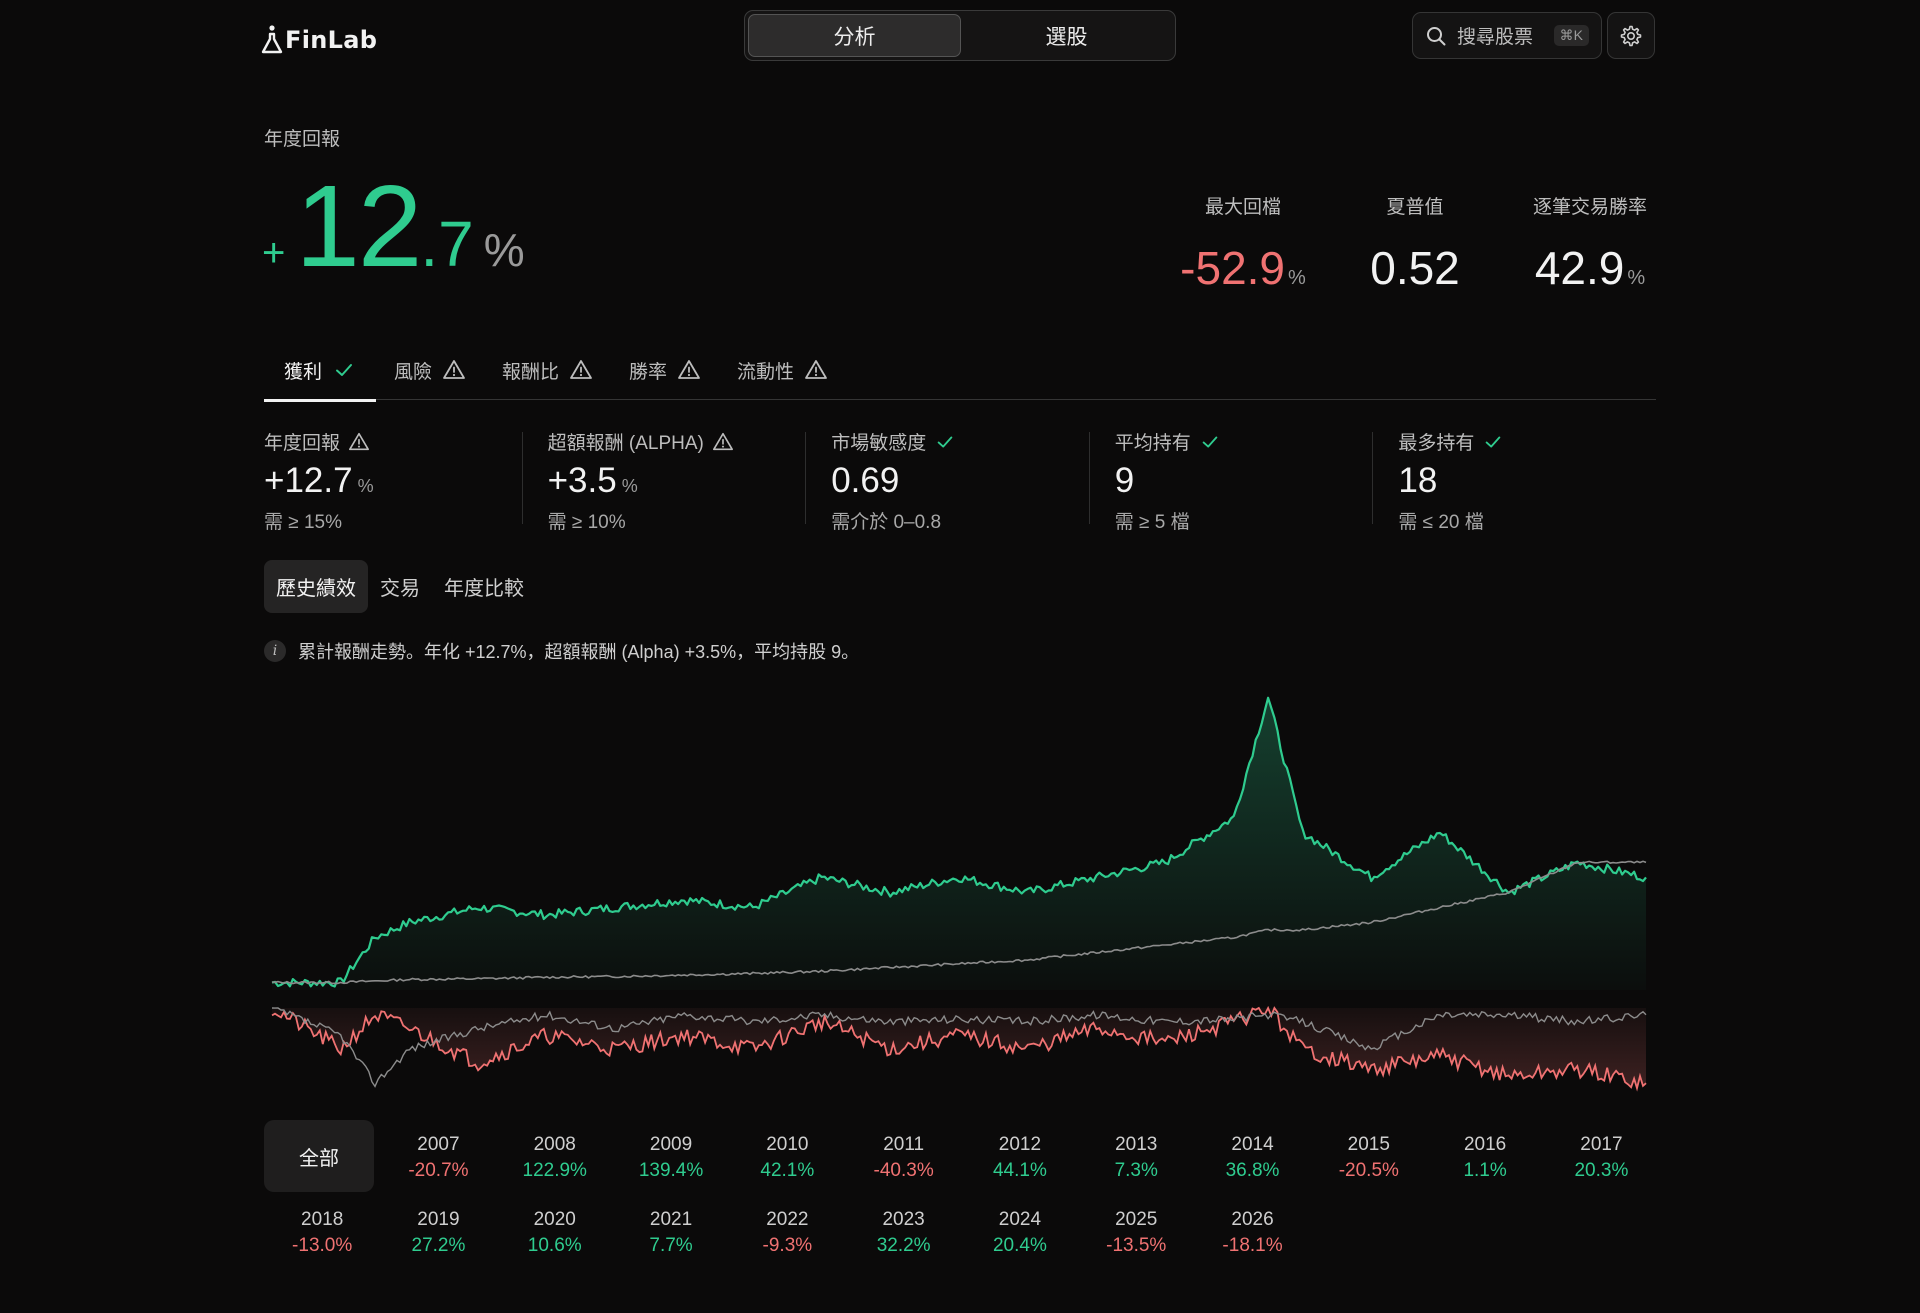 The image size is (1920, 1313). Describe the element at coordinates (787, 1170) in the screenshot. I see `year-return: 42.1%` at that location.